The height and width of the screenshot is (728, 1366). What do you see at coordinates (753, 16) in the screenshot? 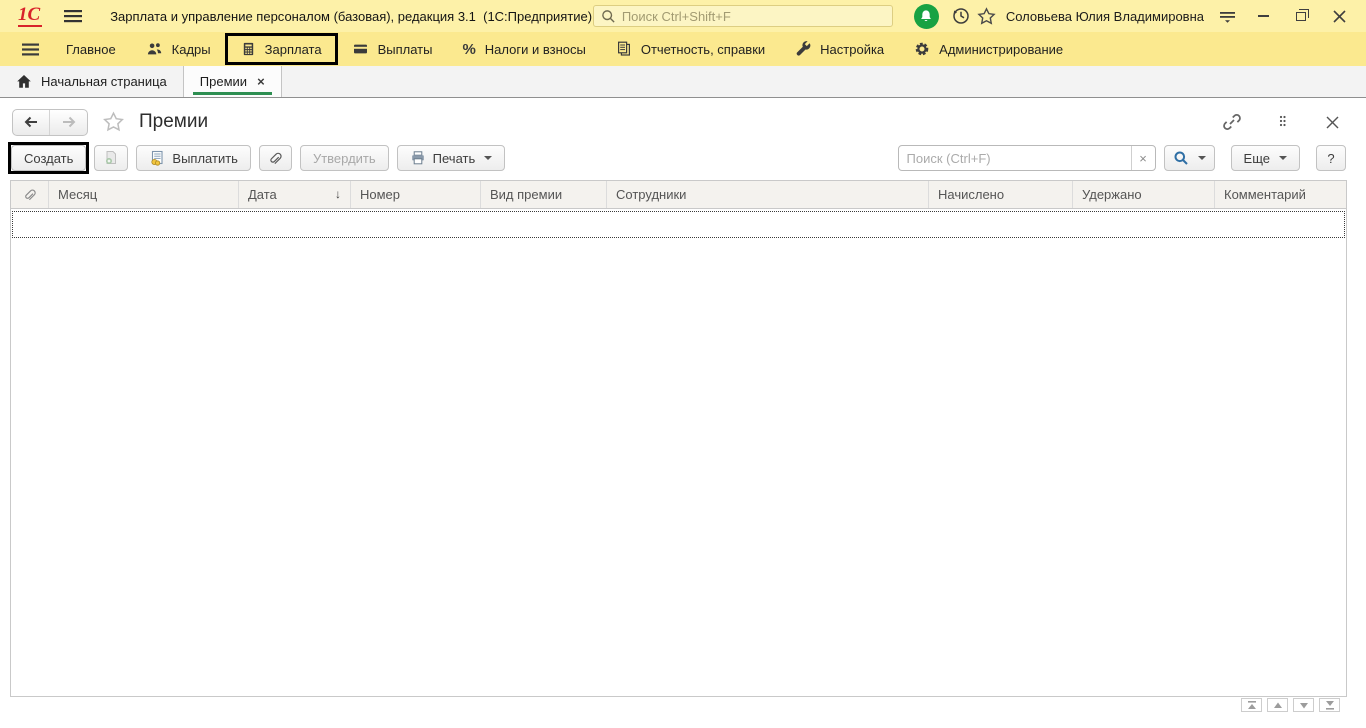
I see `global-search-input` at bounding box center [753, 16].